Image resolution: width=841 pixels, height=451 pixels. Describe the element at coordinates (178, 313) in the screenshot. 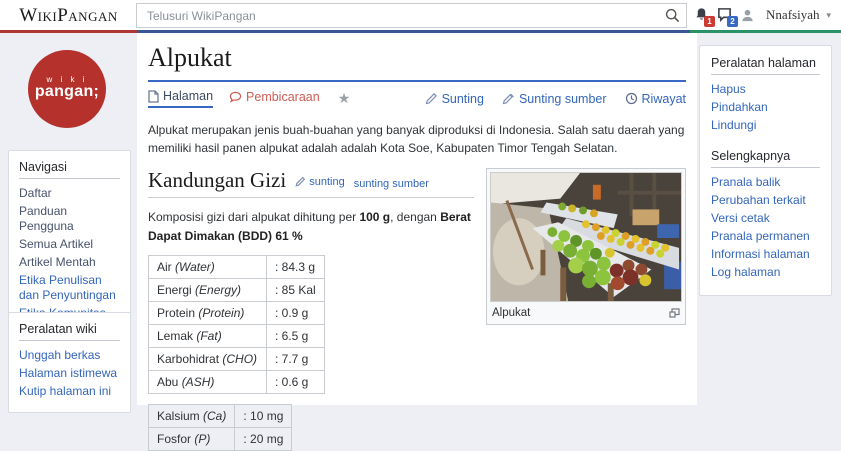

I see `nutrient-name: Protein` at that location.